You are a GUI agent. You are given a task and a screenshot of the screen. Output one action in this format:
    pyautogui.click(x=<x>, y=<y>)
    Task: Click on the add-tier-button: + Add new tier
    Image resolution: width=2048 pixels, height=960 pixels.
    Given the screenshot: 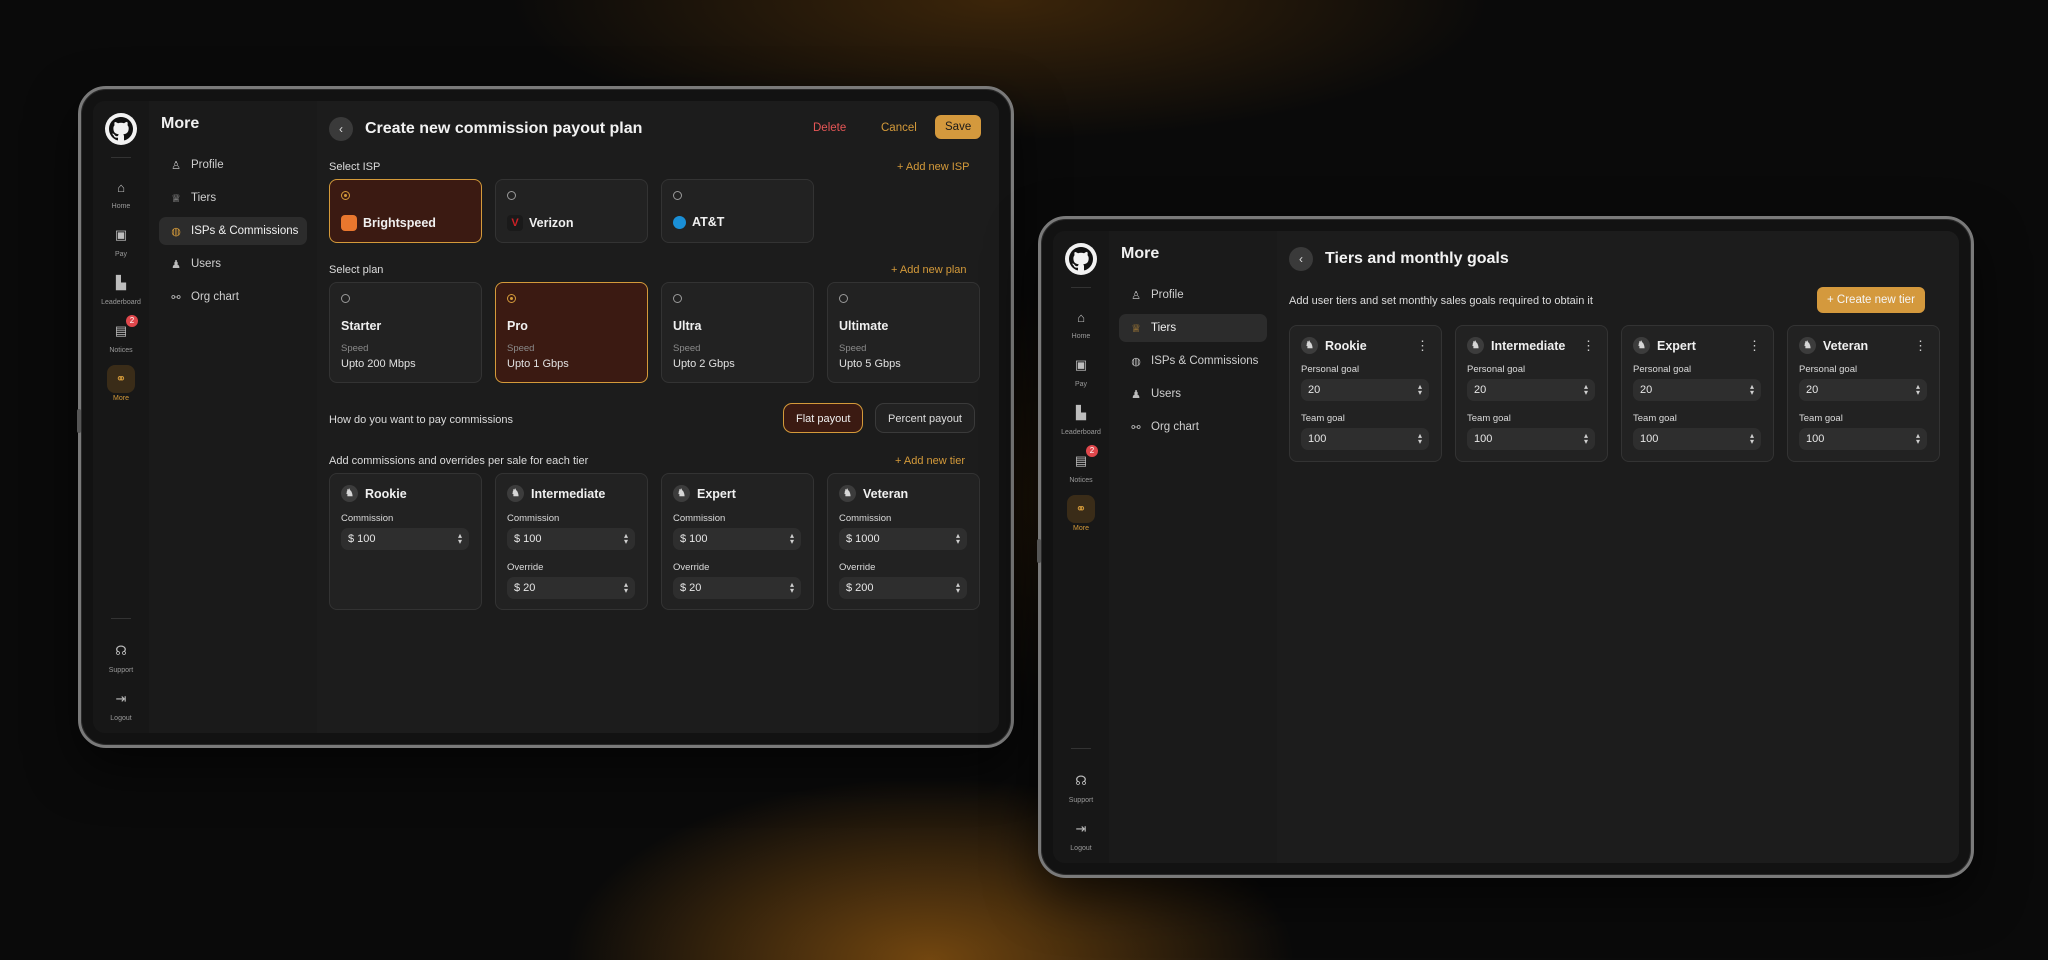 What is the action you would take?
    pyautogui.click(x=930, y=461)
    